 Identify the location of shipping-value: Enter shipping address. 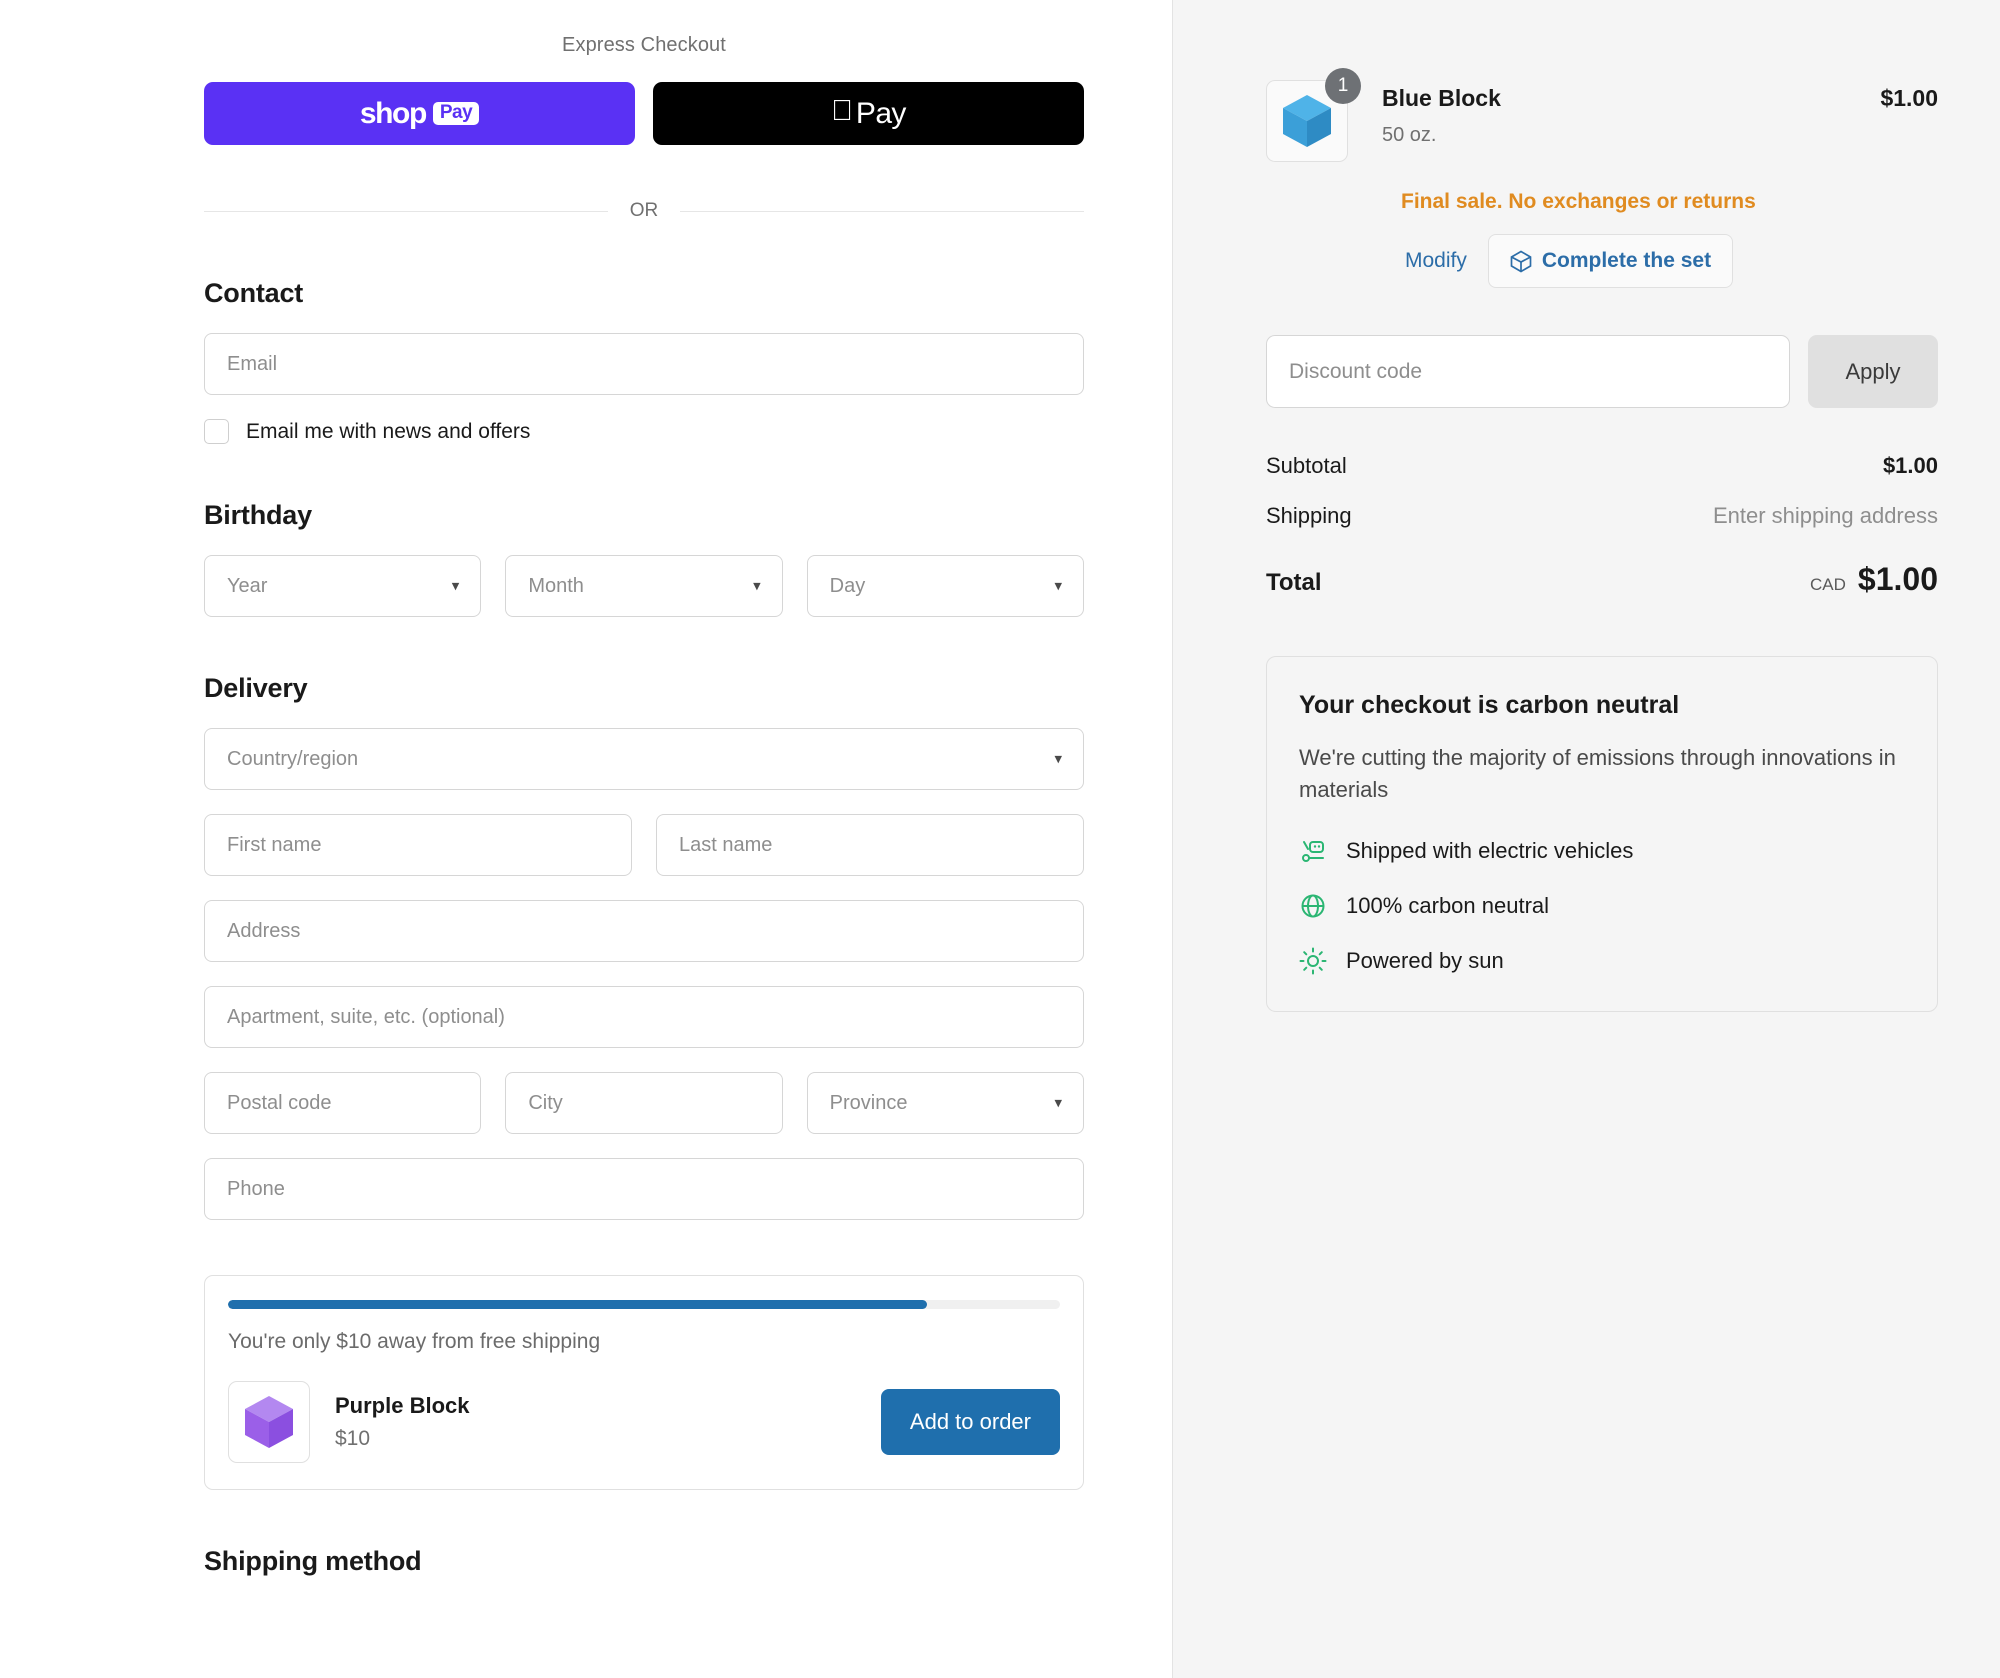
(1825, 515).